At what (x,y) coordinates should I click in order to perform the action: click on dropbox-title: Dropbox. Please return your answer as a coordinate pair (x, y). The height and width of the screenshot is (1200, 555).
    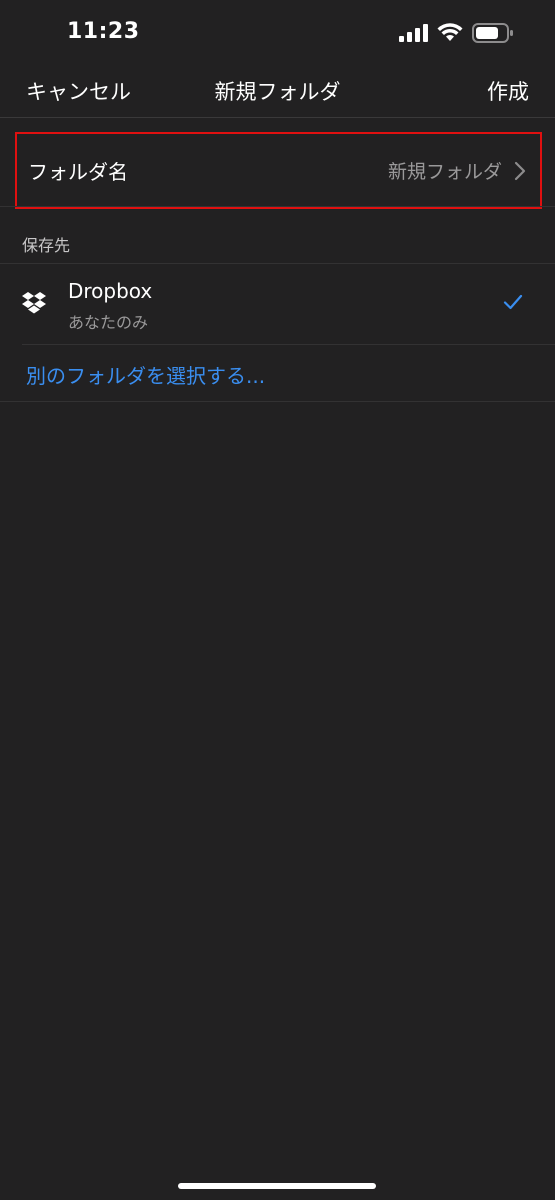
    Looking at the image, I should click on (110, 291).